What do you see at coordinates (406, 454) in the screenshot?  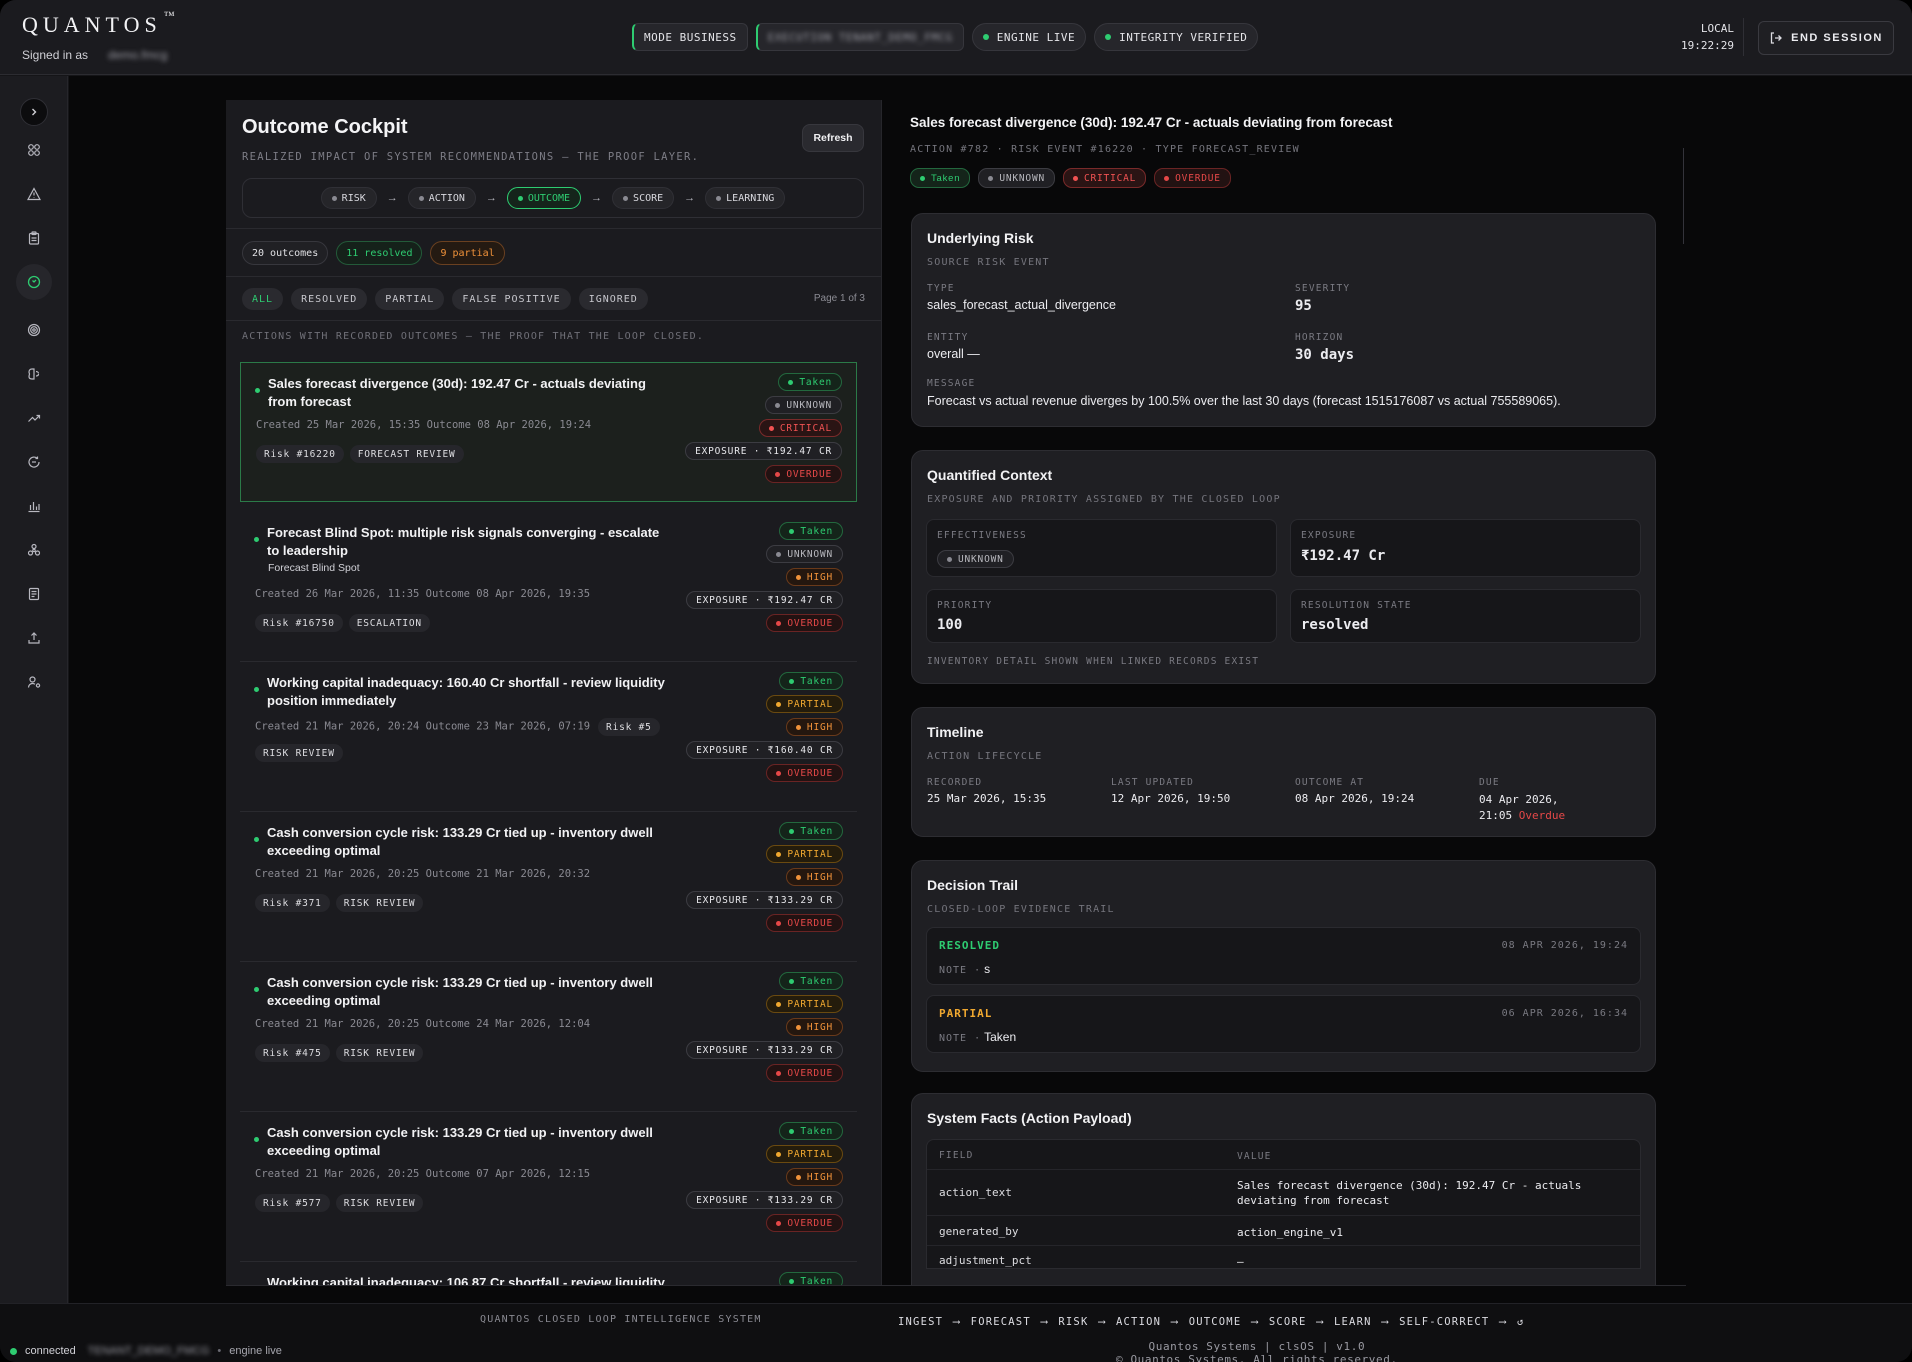 I see `action-type-tag: FORECAST REVIEW` at bounding box center [406, 454].